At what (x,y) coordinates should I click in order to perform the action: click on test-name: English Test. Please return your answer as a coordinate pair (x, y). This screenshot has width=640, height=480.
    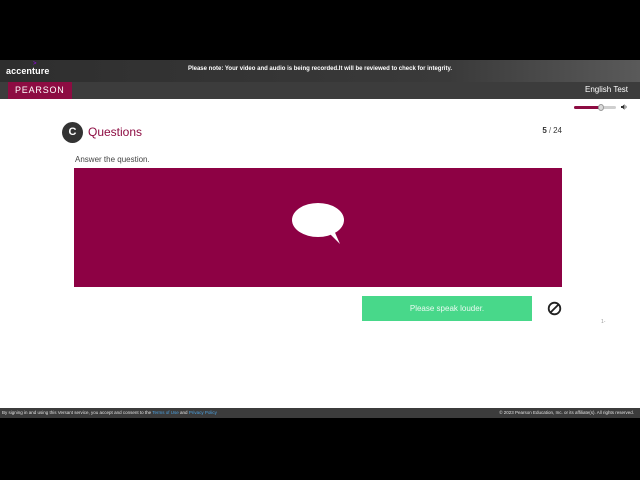
    Looking at the image, I should click on (606, 89).